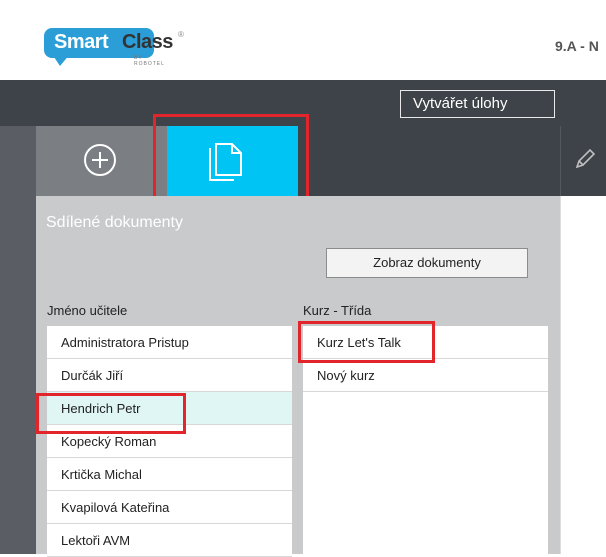  What do you see at coordinates (100, 160) in the screenshot?
I see `plus-circle-icon` at bounding box center [100, 160].